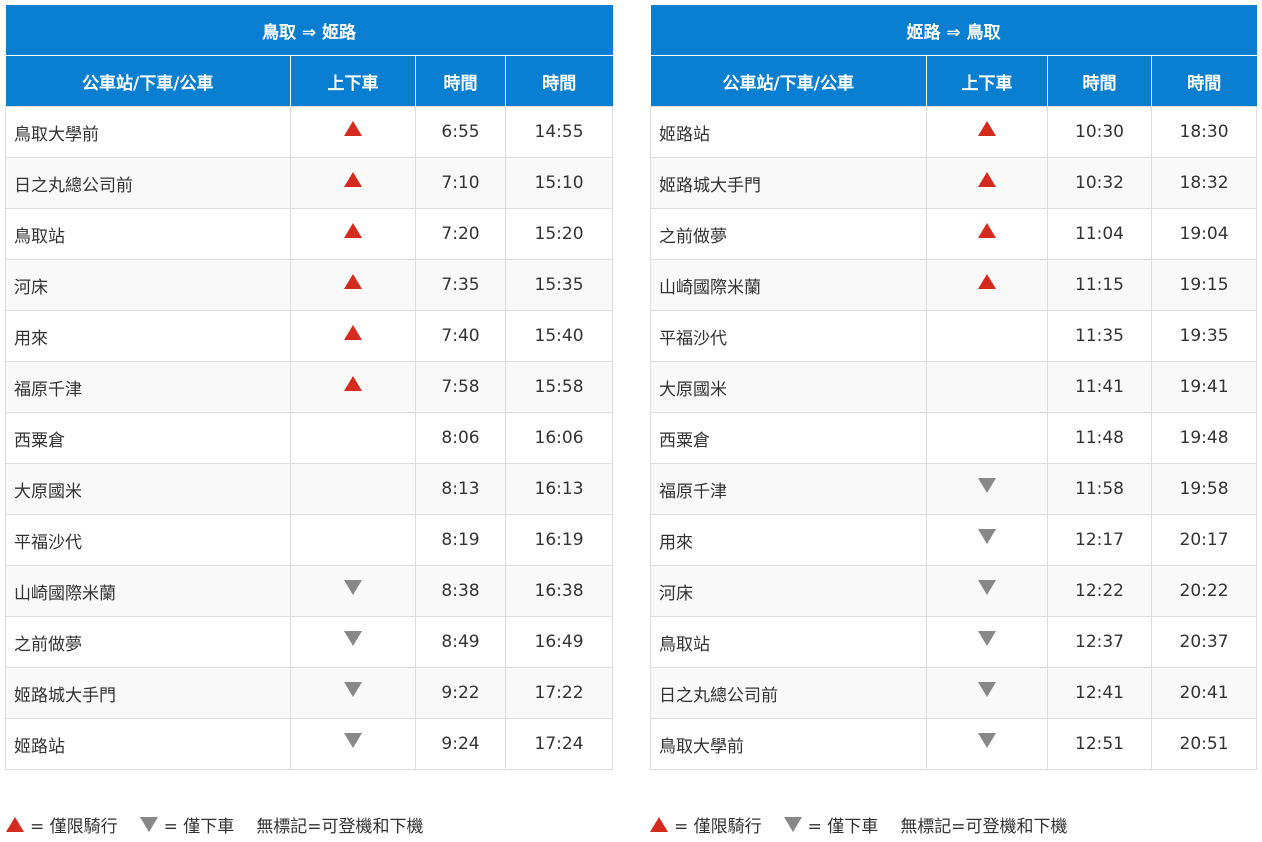  What do you see at coordinates (309, 693) in the screenshot?
I see `table-row: 姬路城大手門 9:22 17:22` at bounding box center [309, 693].